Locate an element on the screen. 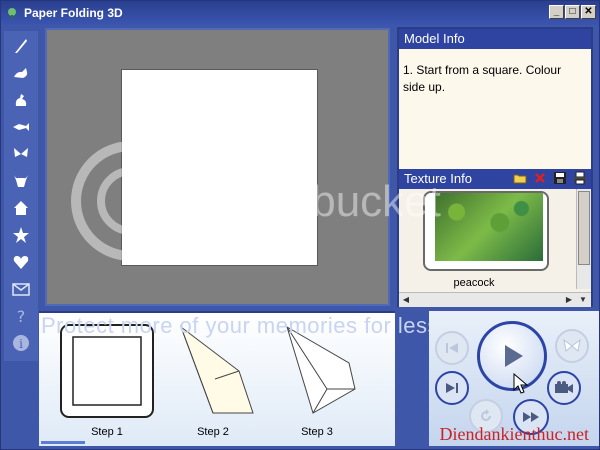 The image size is (600, 450). wings-button is located at coordinates (572, 346).